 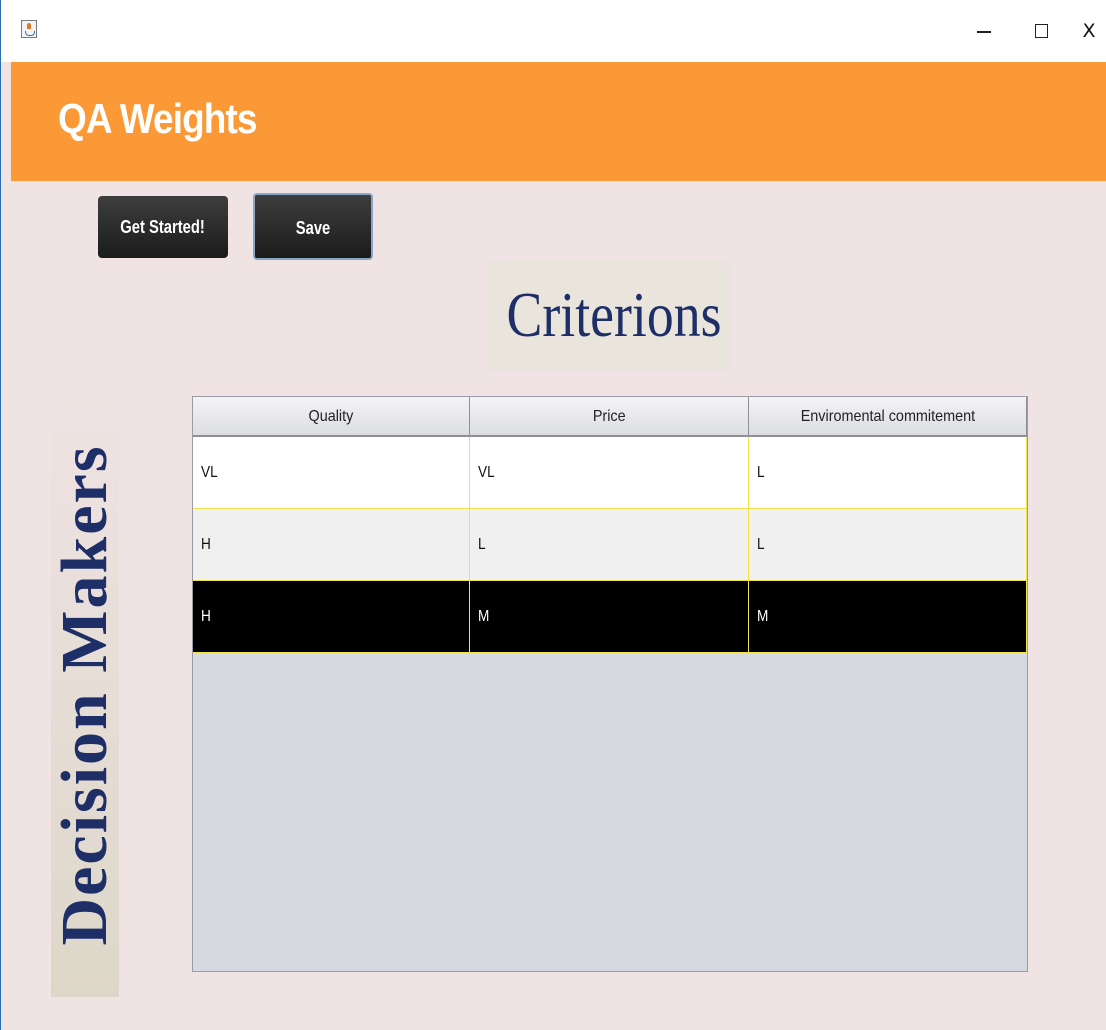 What do you see at coordinates (29, 29) in the screenshot?
I see `java-cup-icon` at bounding box center [29, 29].